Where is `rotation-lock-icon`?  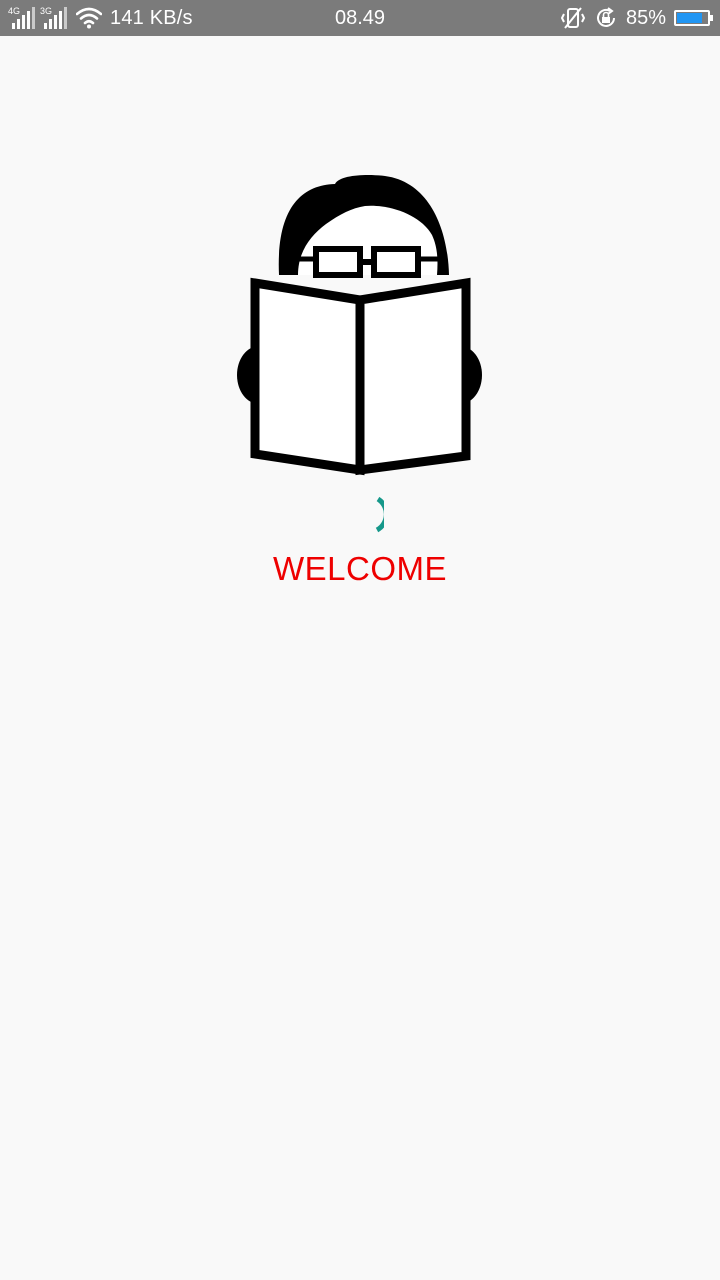
rotation-lock-icon is located at coordinates (605, 17).